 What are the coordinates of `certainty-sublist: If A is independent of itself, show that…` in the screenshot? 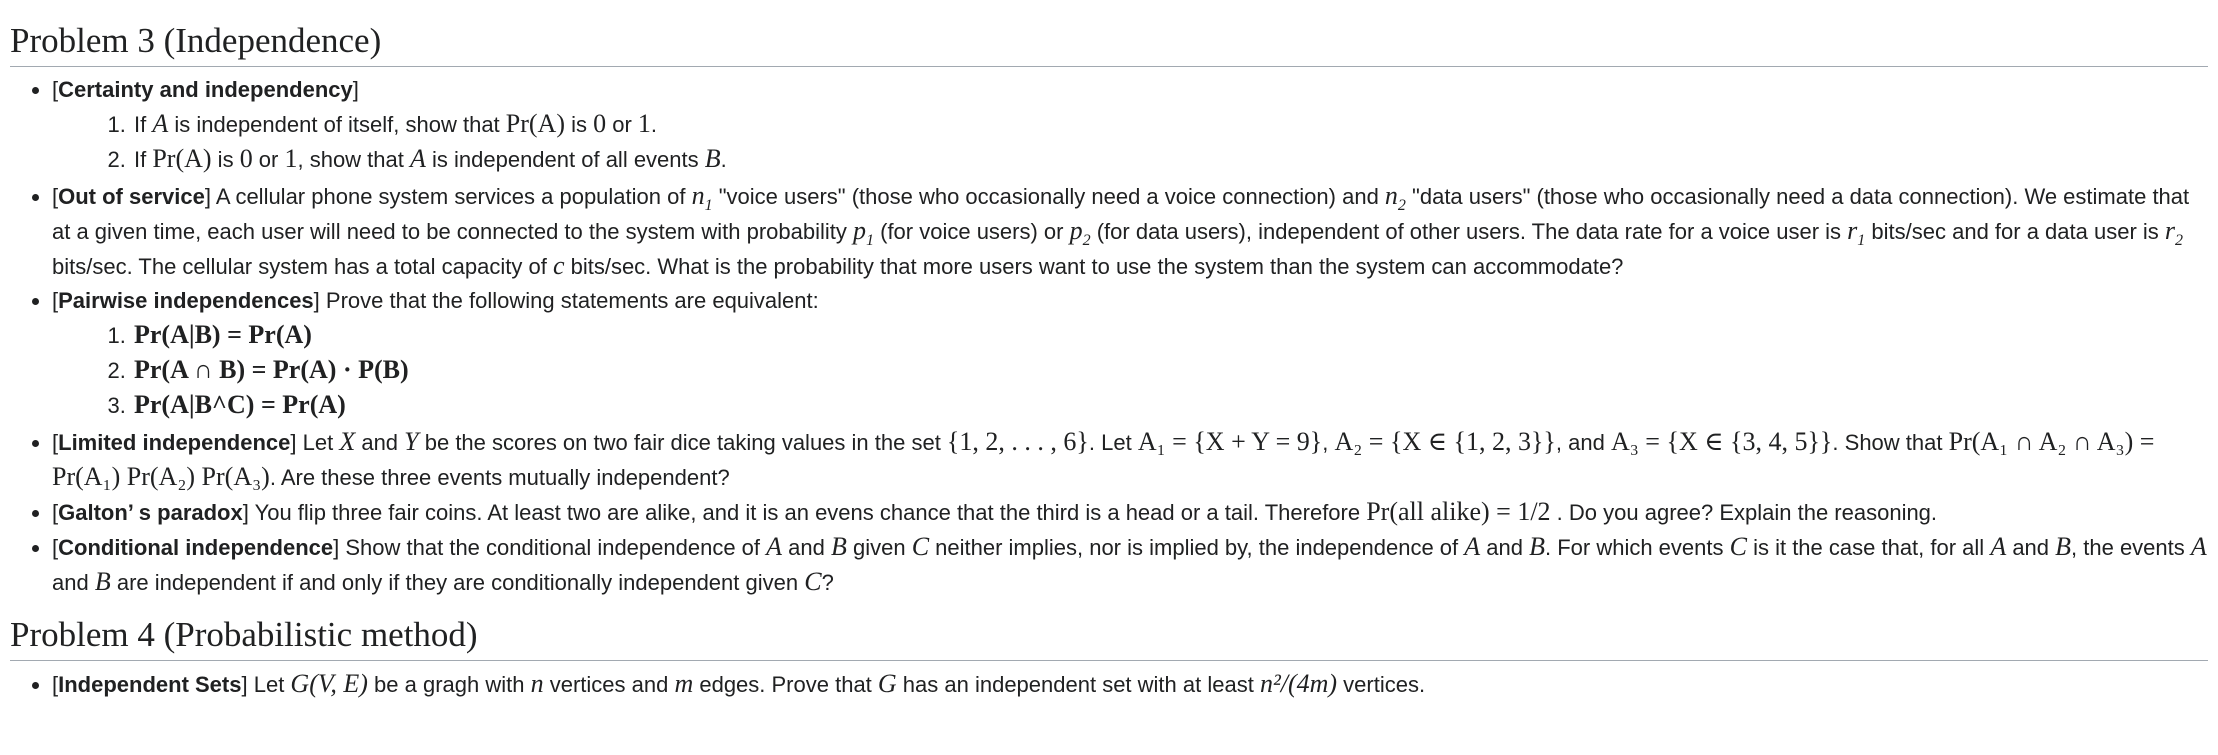 It's located at (1130, 142).